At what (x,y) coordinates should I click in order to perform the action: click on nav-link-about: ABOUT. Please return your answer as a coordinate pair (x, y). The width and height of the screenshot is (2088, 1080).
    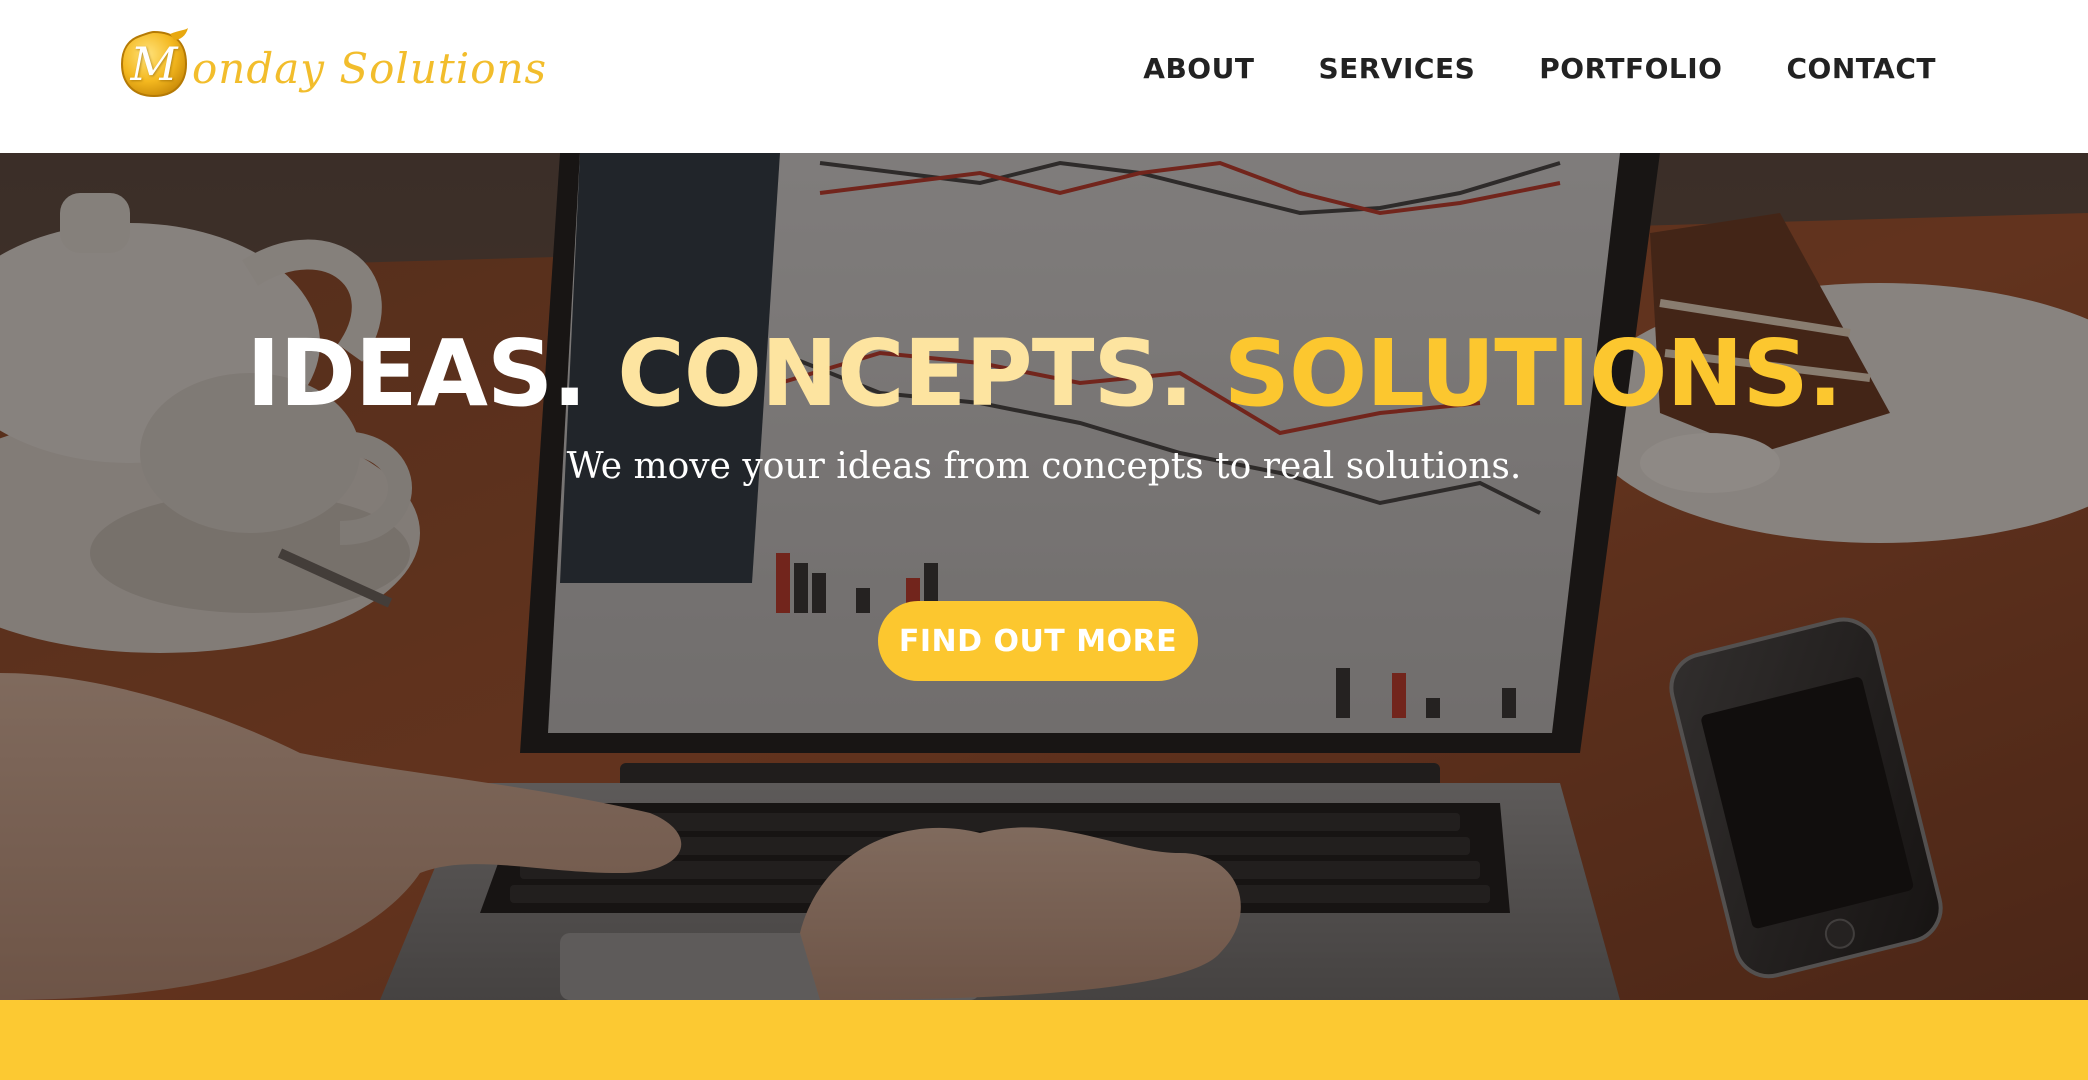
    Looking at the image, I should click on (1198, 68).